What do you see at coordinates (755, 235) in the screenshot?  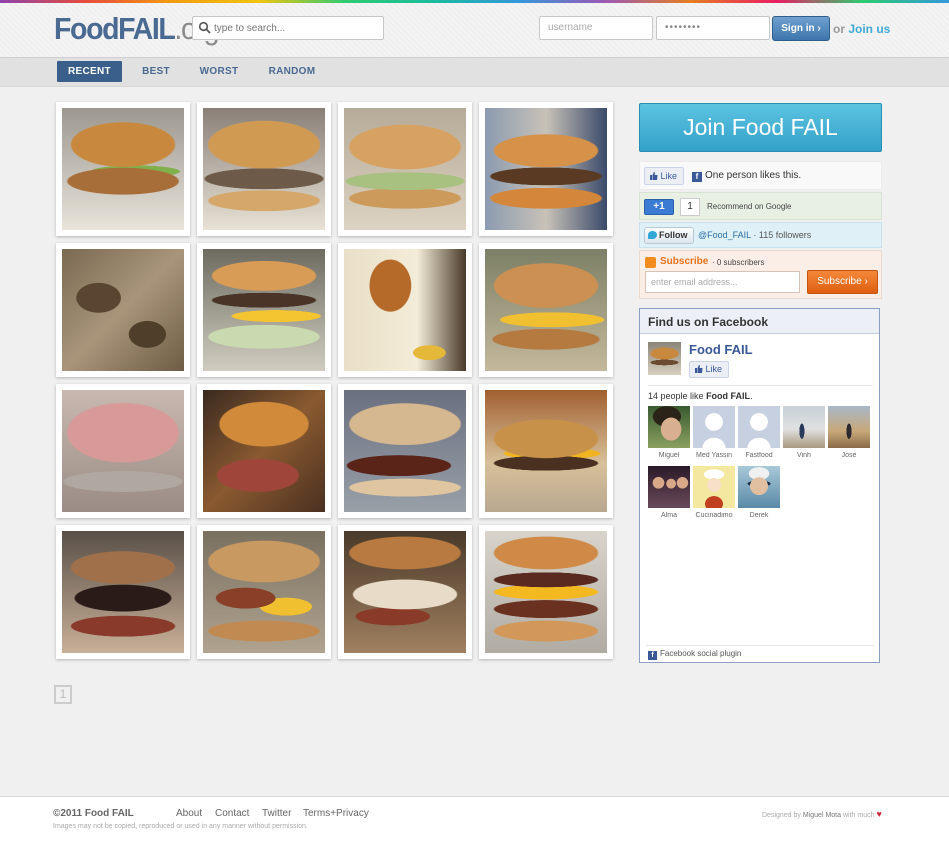 I see `twitter-followers-text: @Food_FAIL · 115 followers` at bounding box center [755, 235].